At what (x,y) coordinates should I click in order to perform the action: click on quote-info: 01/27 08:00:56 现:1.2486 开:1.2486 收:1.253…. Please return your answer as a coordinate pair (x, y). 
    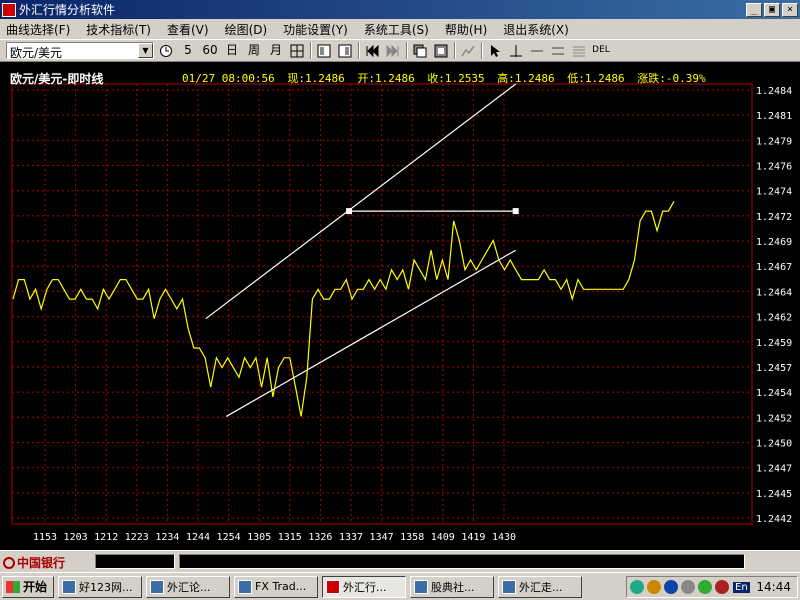
    Looking at the image, I should click on (447, 78).